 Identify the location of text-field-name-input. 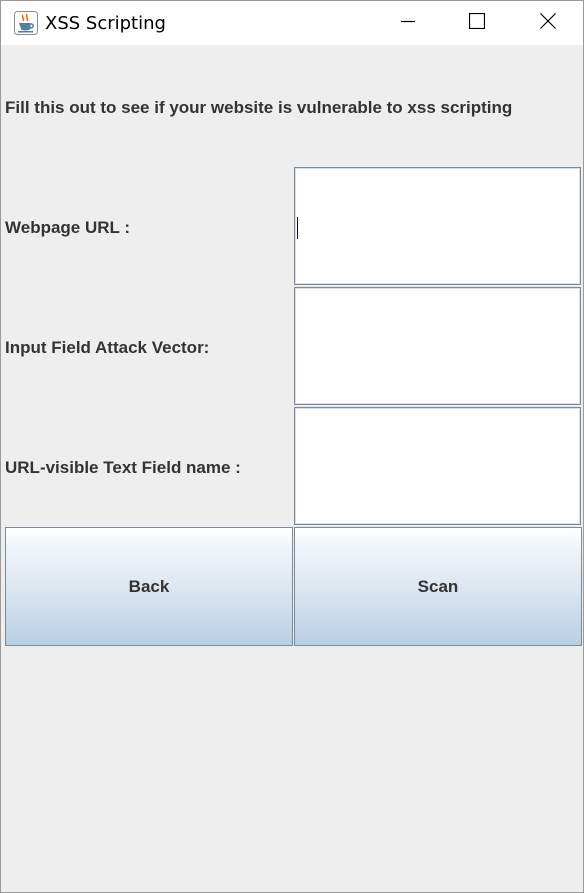
(437, 466).